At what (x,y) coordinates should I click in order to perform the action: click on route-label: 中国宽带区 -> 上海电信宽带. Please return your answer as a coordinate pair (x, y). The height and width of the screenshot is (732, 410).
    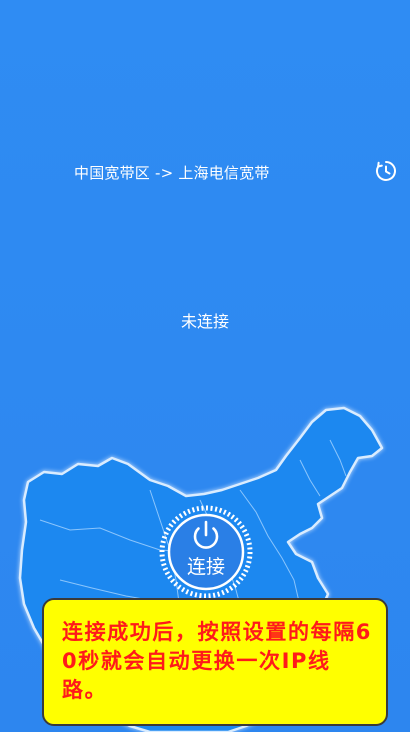
    Looking at the image, I should click on (172, 172).